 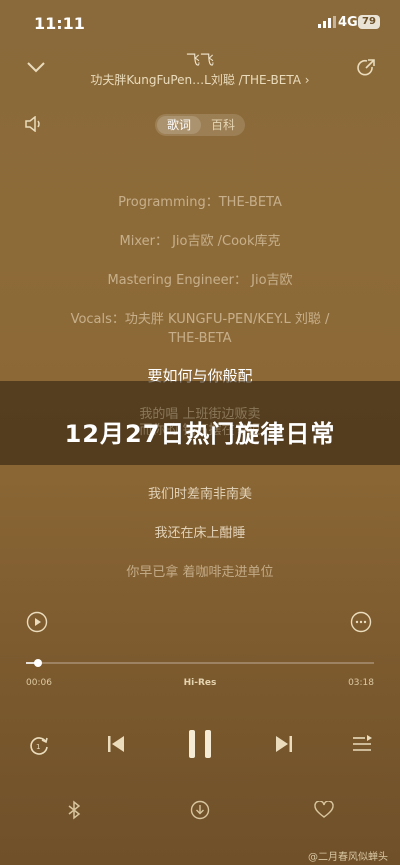 What do you see at coordinates (200, 319) in the screenshot?
I see `lyric-line: Vocals：功夫胖 KUNGFU-PEN/KEY.L 刘聪 /` at bounding box center [200, 319].